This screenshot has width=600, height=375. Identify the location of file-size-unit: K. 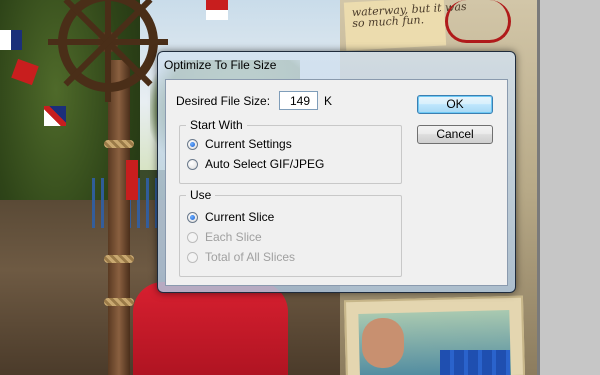
(328, 101).